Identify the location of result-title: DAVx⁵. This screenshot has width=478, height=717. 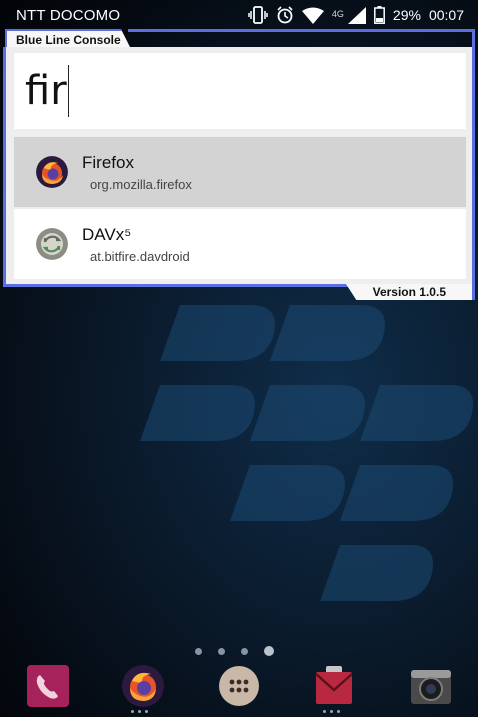
(107, 234).